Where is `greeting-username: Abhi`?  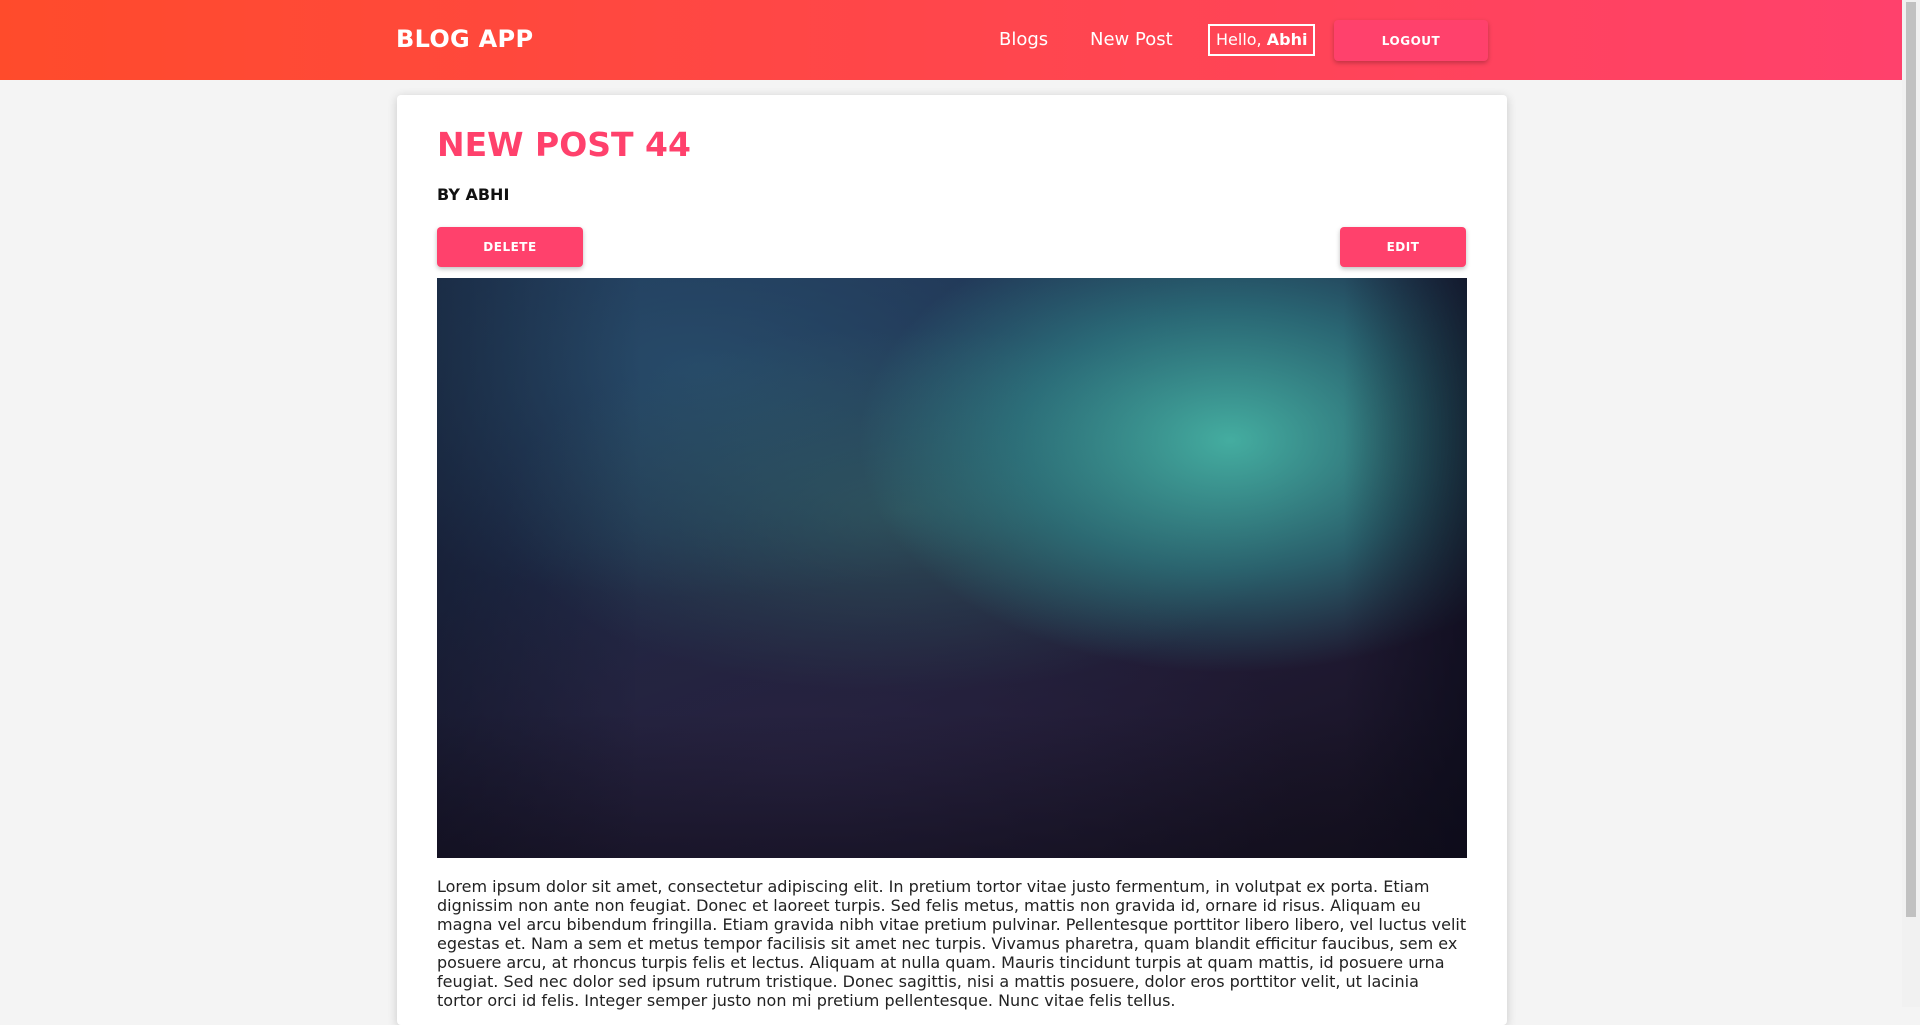 greeting-username: Abhi is located at coordinates (1287, 39).